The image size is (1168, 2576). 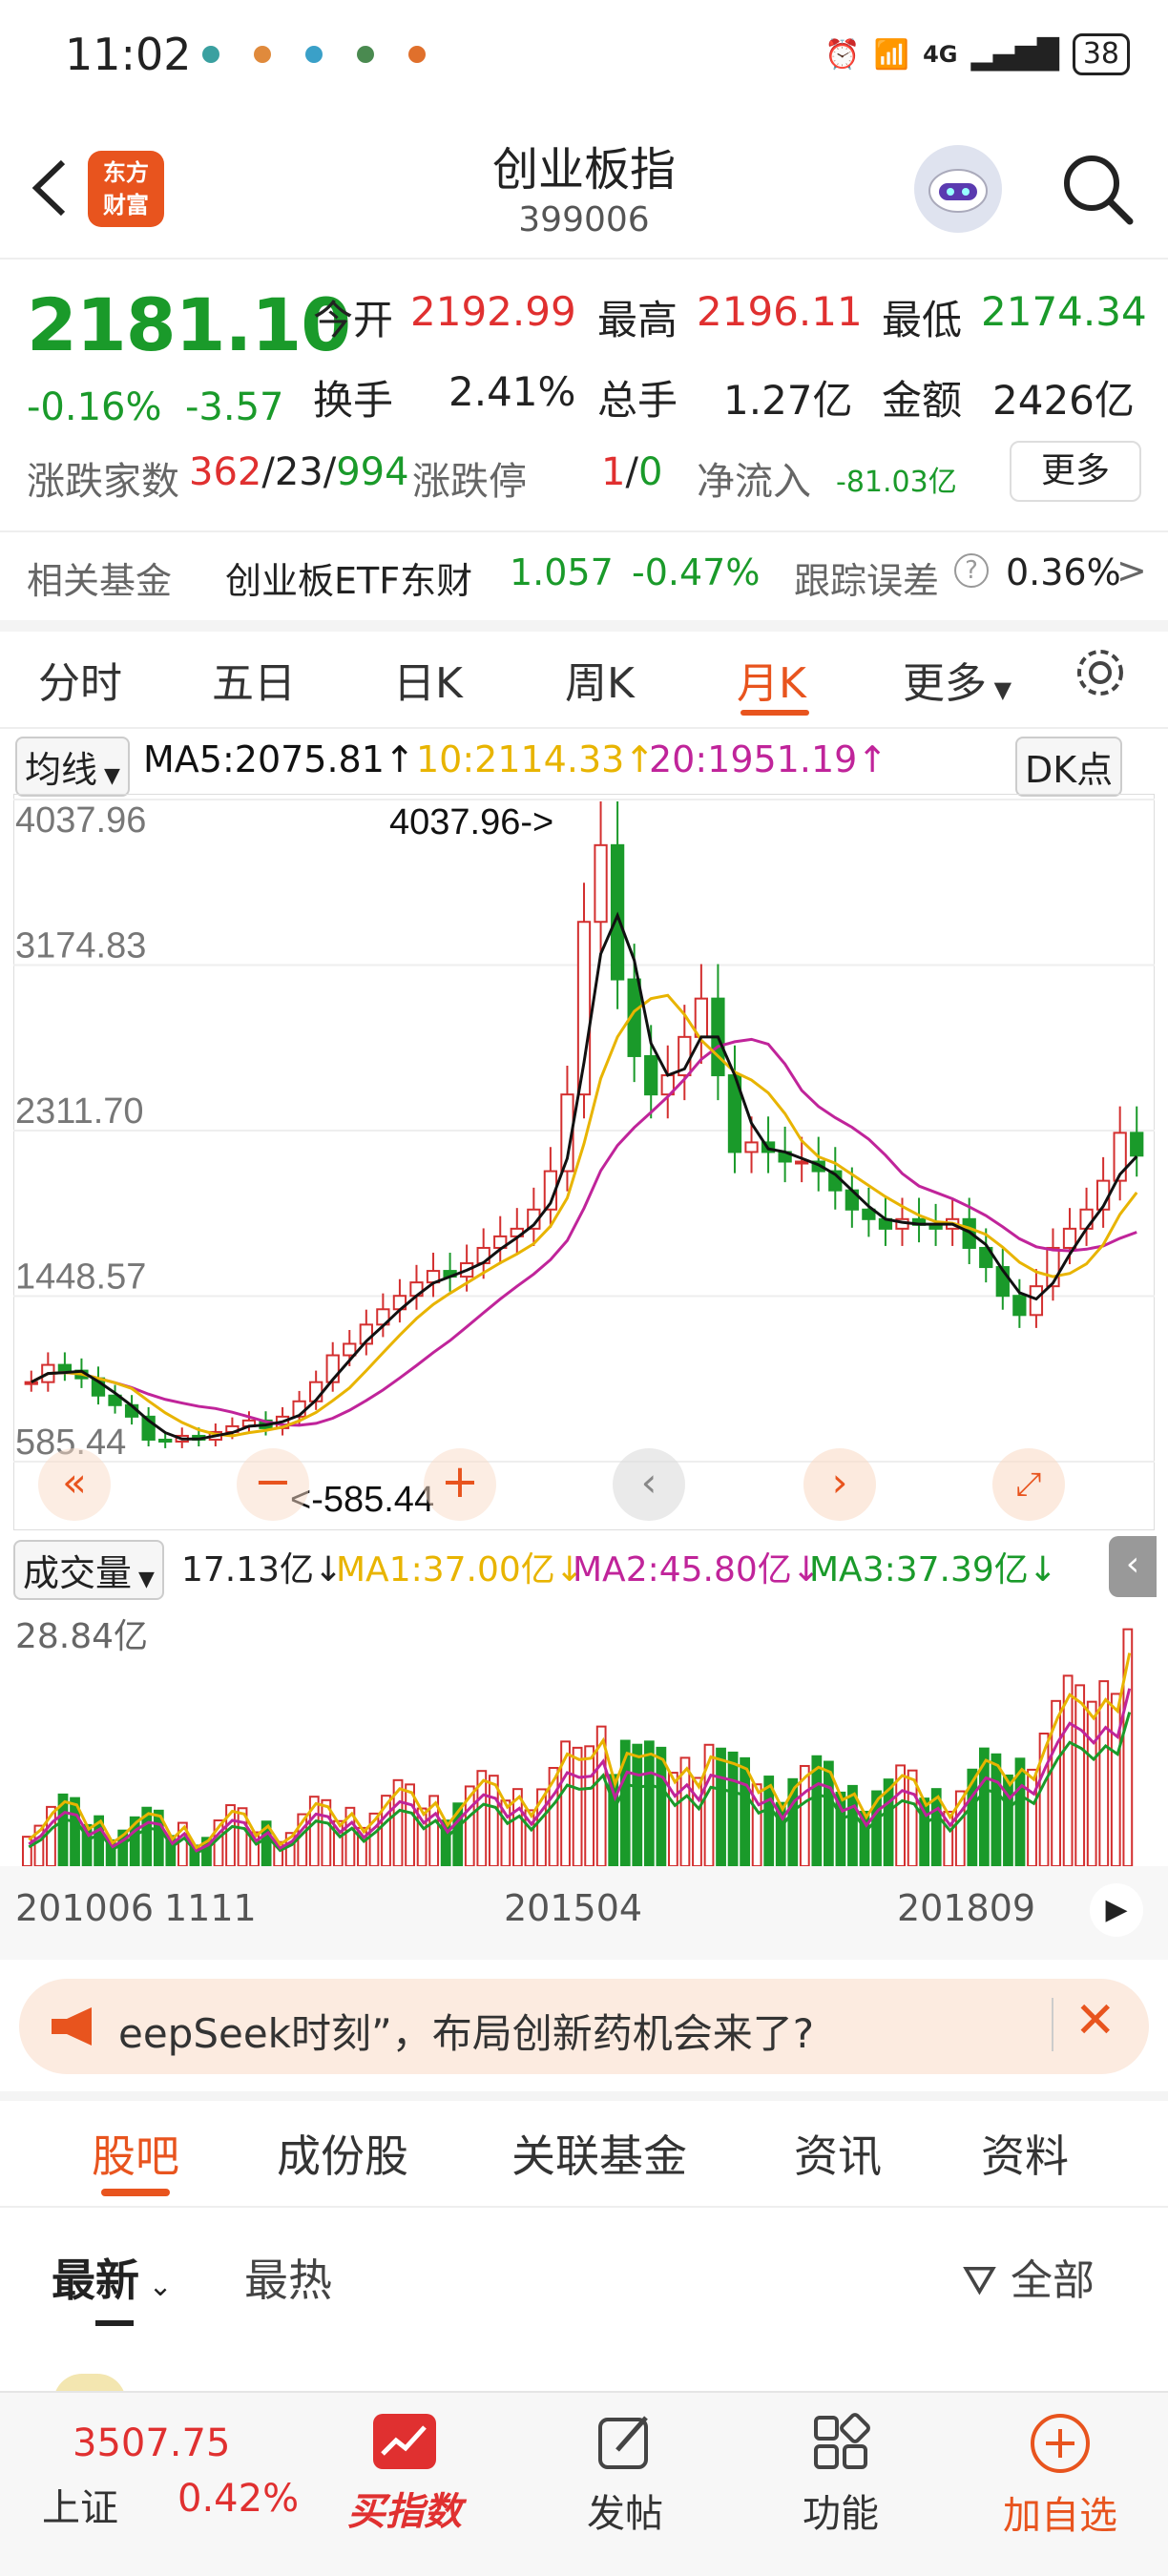 What do you see at coordinates (103, 482) in the screenshot?
I see `breadth-label: 涨跌家数` at bounding box center [103, 482].